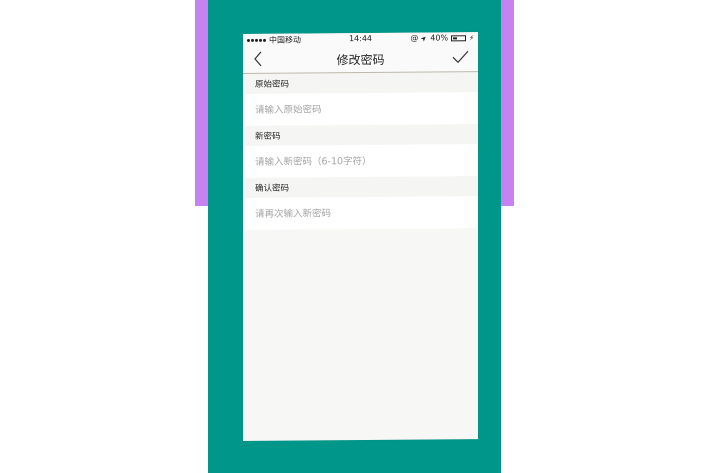  What do you see at coordinates (455, 37) in the screenshot?
I see `battery-fill` at bounding box center [455, 37].